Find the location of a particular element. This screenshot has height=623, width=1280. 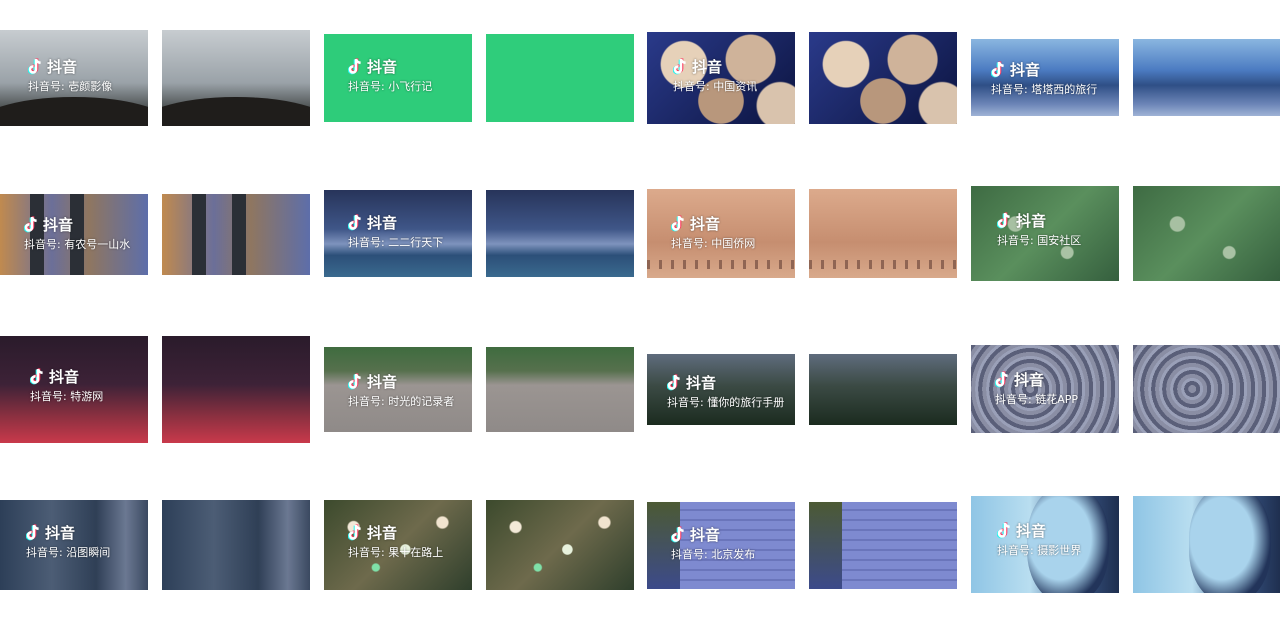

blue-mountains-image is located at coordinates (1206, 77).